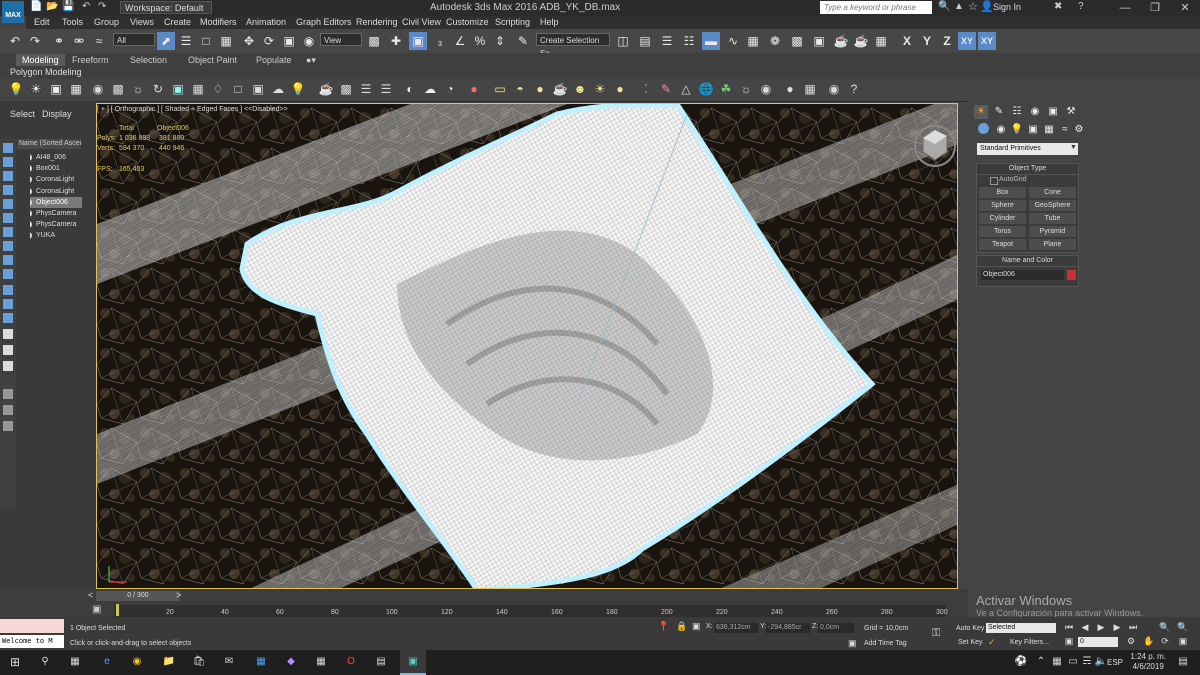 Image resolution: width=1200 pixels, height=675 pixels. What do you see at coordinates (560, 89) in the screenshot?
I see `lamp-icon: ☕` at bounding box center [560, 89].